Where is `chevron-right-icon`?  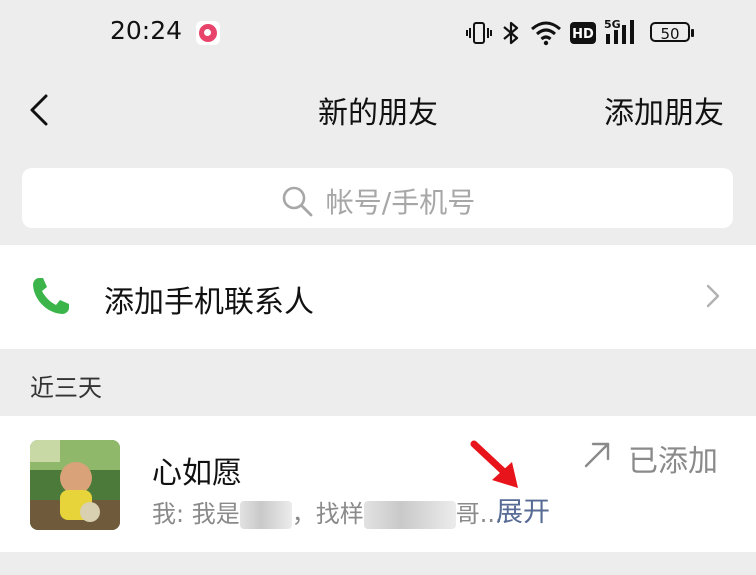 chevron-right-icon is located at coordinates (713, 296).